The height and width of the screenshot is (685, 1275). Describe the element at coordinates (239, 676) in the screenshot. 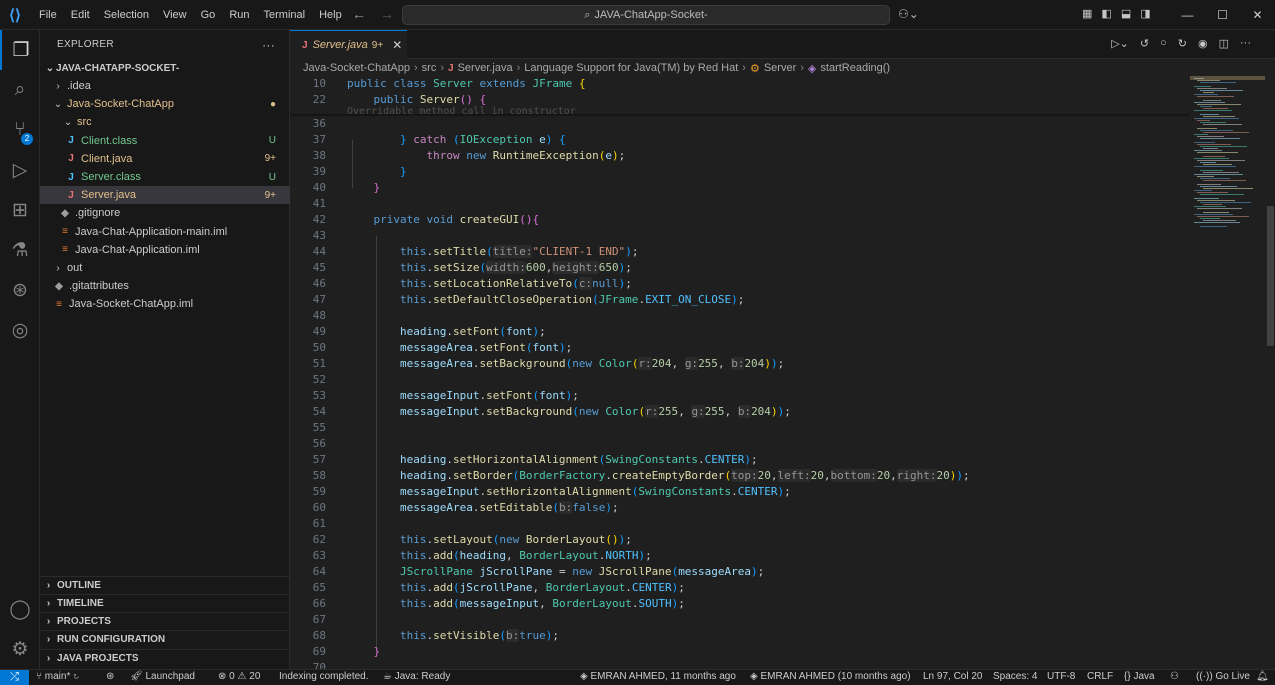

I see `problems-status: ⊗ 0 ⚠ 20` at that location.